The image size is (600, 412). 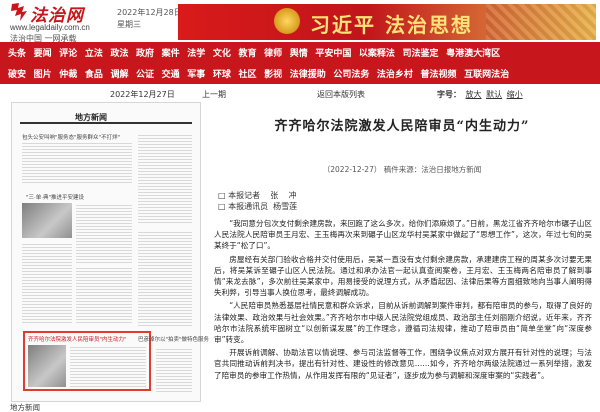 What do you see at coordinates (333, 52) in the screenshot?
I see `nav-link: 平安中国` at bounding box center [333, 52].